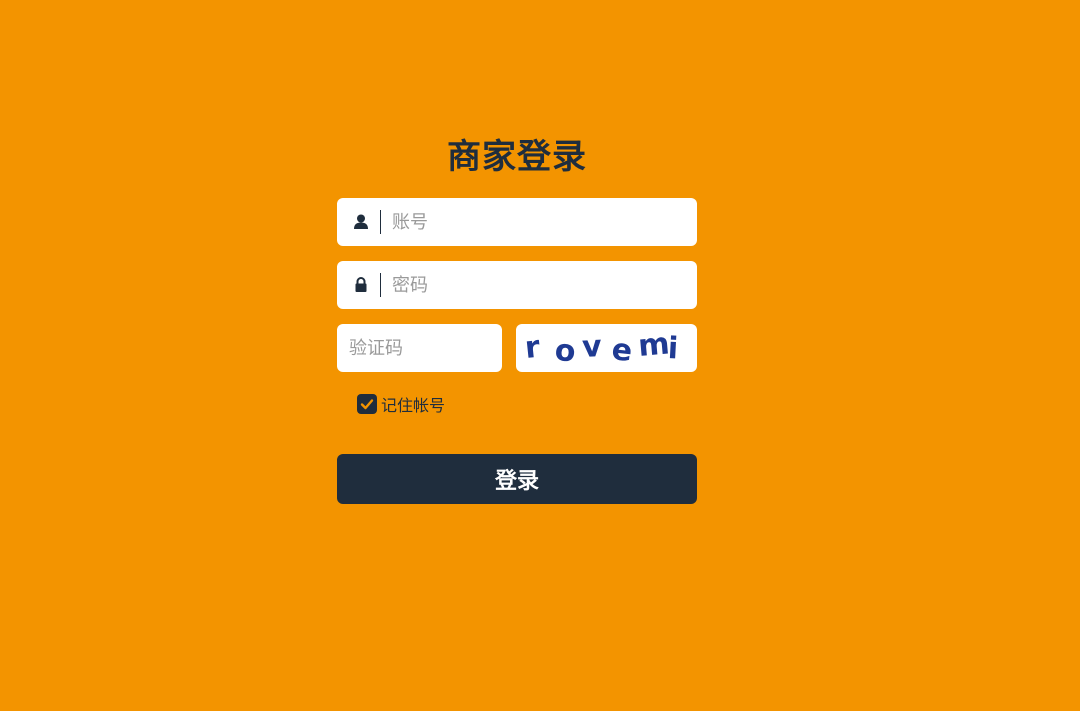 This screenshot has width=1080, height=711. What do you see at coordinates (413, 404) in the screenshot?
I see `remember-label: 记住帐号` at bounding box center [413, 404].